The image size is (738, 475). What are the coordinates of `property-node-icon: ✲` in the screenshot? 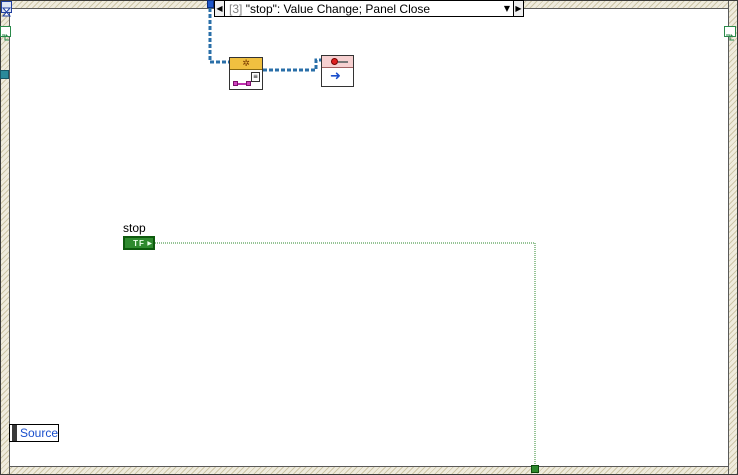 It's located at (246, 64).